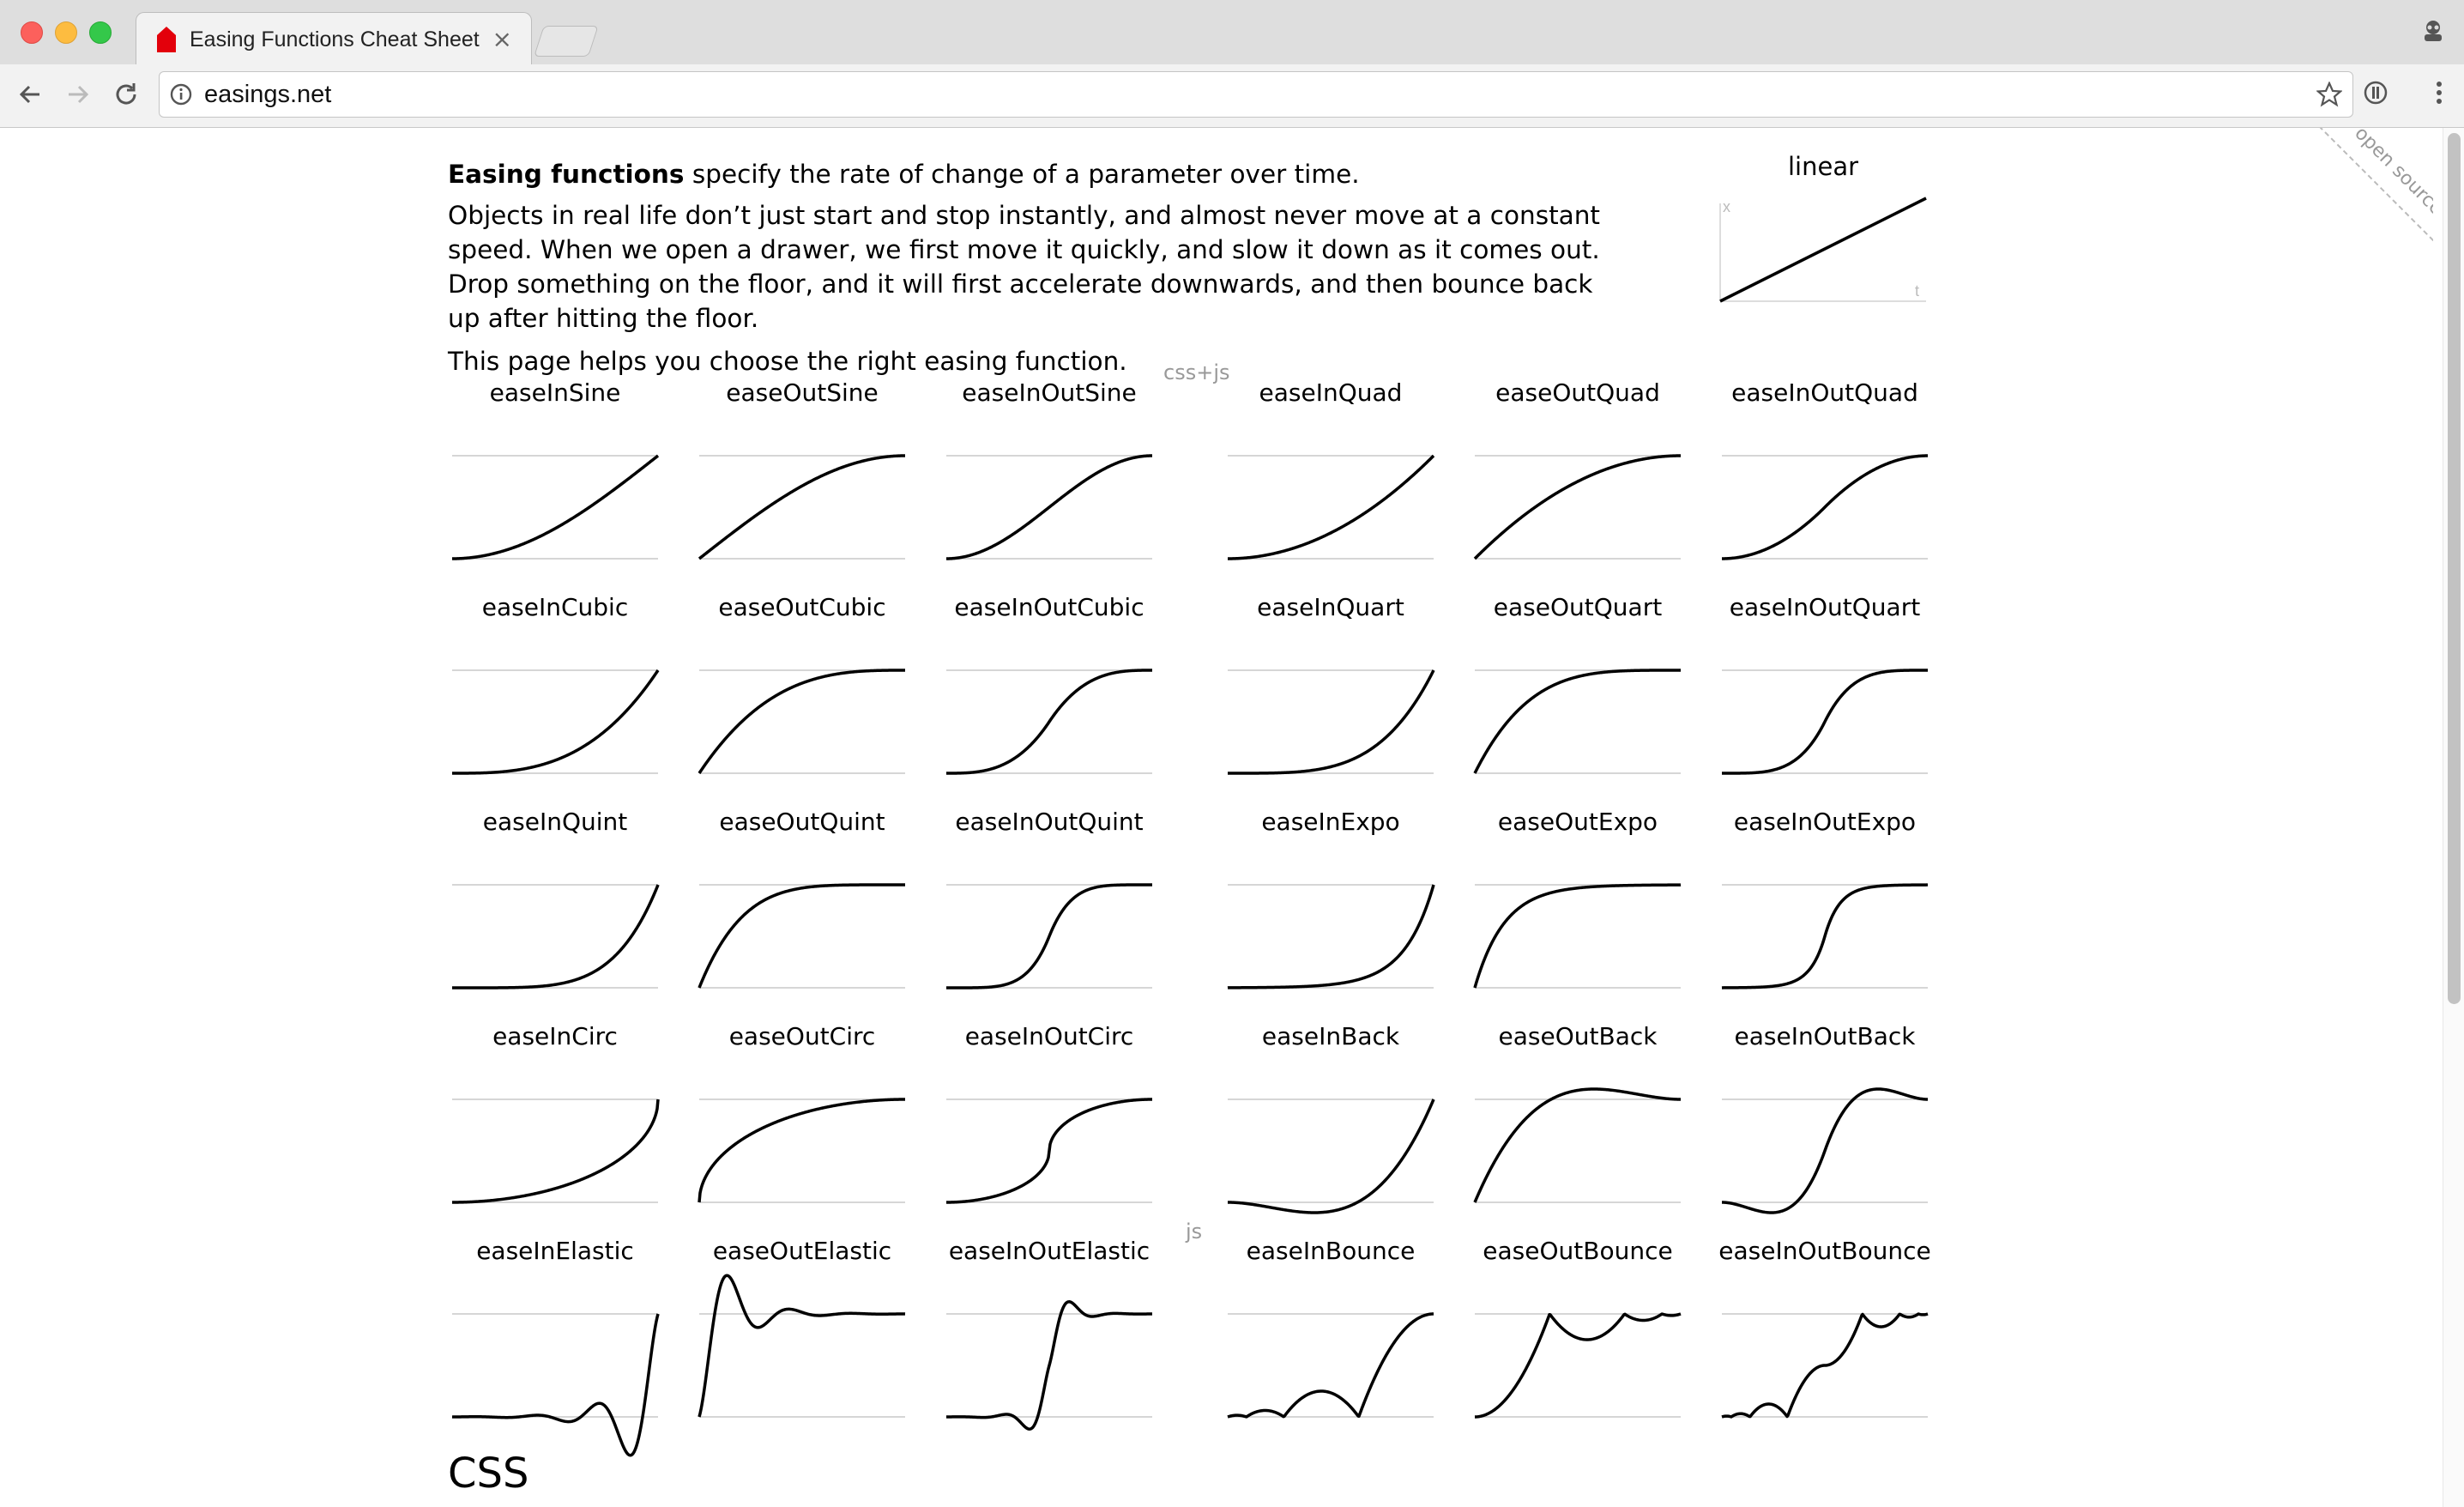 The width and height of the screenshot is (2464, 1507). What do you see at coordinates (1825, 822) in the screenshot?
I see `easing-name: easeInOutExpo` at bounding box center [1825, 822].